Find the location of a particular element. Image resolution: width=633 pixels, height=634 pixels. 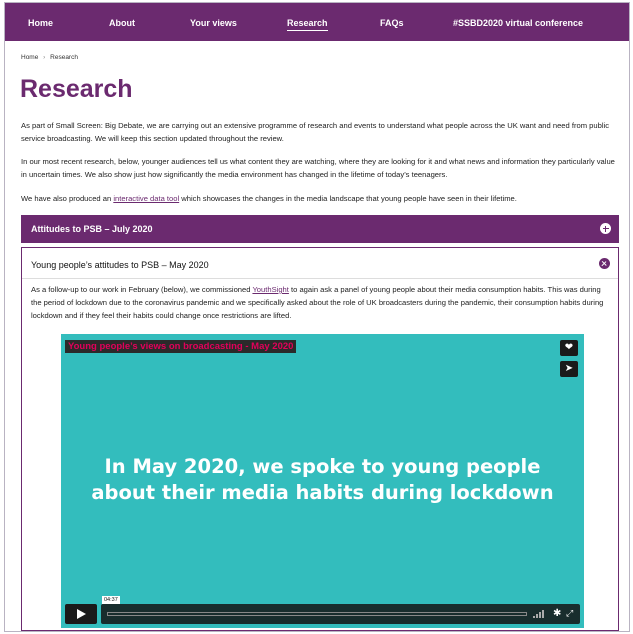

caption-line-1: In May 2020, we spoke to young people is located at coordinates (322, 466).